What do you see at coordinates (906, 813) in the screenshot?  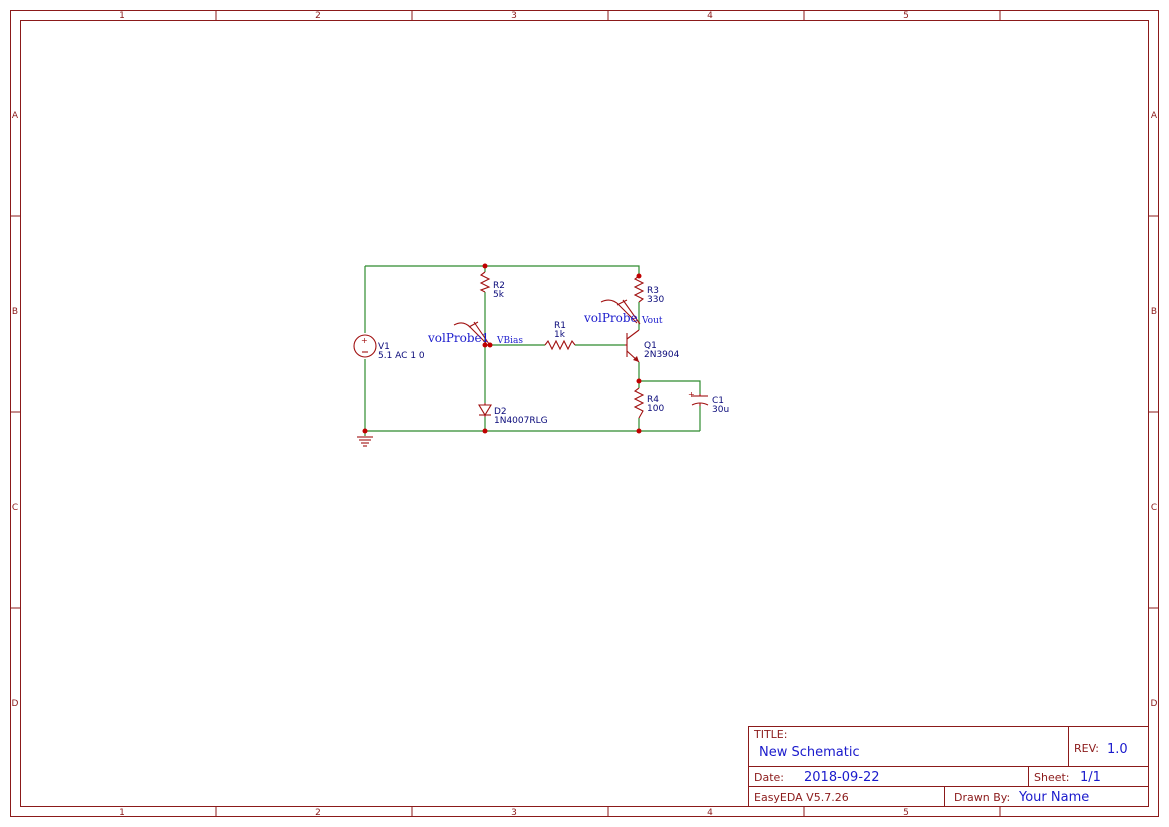 I see `col-label-bottom-5: 5` at bounding box center [906, 813].